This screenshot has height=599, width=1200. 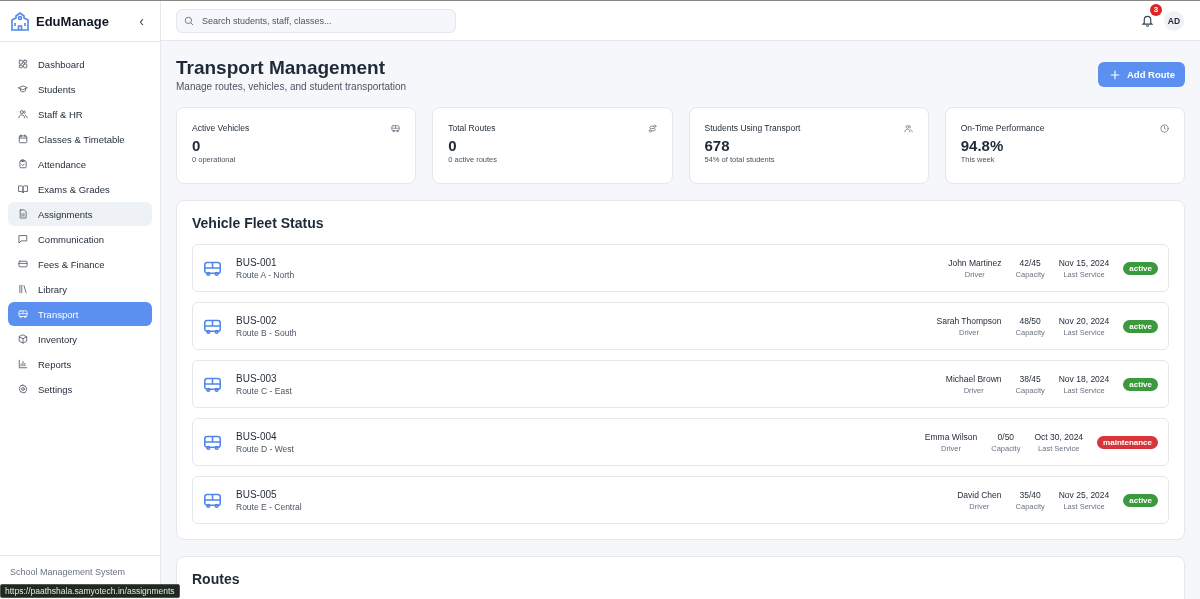 What do you see at coordinates (1002, 128) in the screenshot?
I see `stat-label: On-Time Performance` at bounding box center [1002, 128].